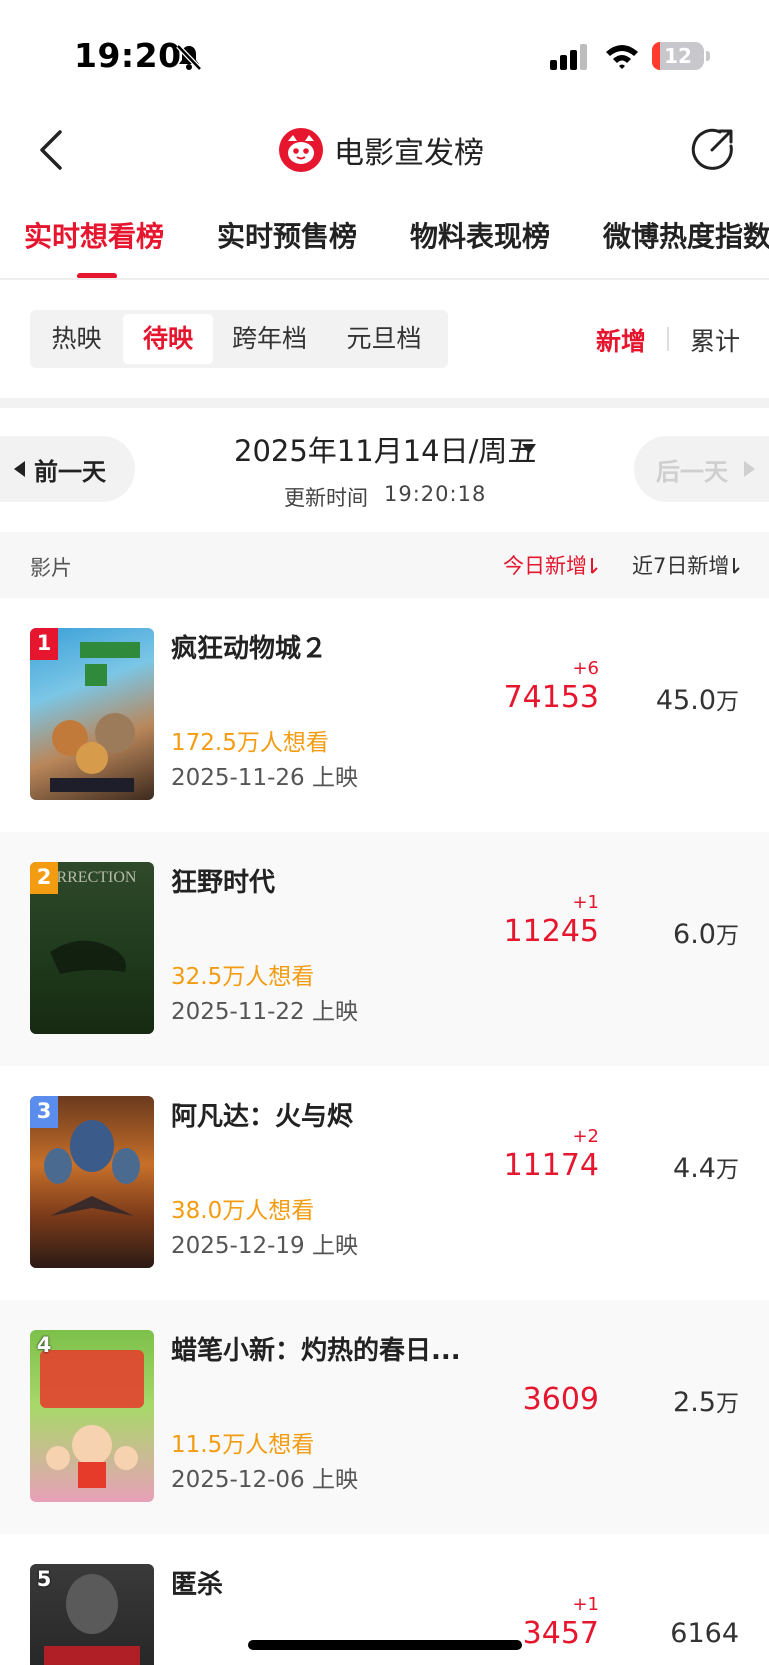 This screenshot has width=769, height=1665. I want to click on column-today-new: 今日新增, so click(551, 565).